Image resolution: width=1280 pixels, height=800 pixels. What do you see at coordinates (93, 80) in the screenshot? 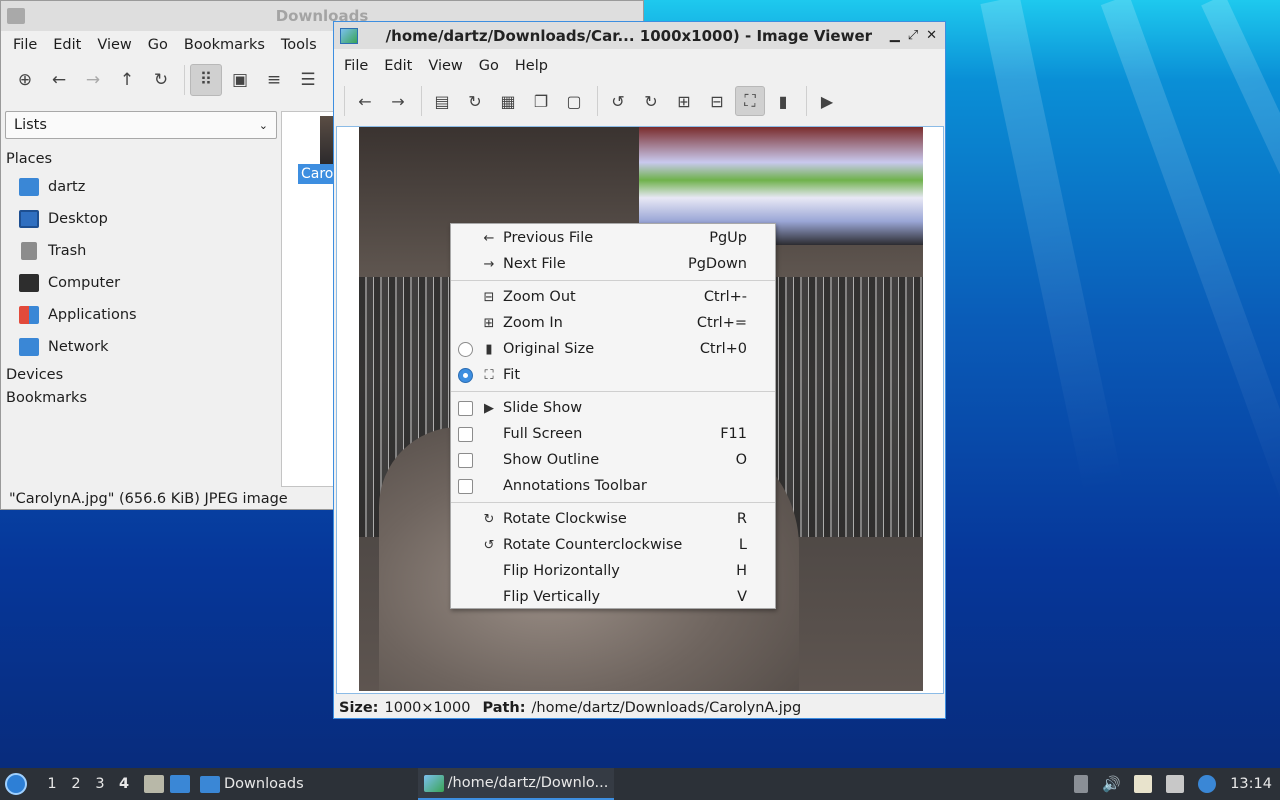
I see `forward-arrow-icon: →` at bounding box center [93, 80].